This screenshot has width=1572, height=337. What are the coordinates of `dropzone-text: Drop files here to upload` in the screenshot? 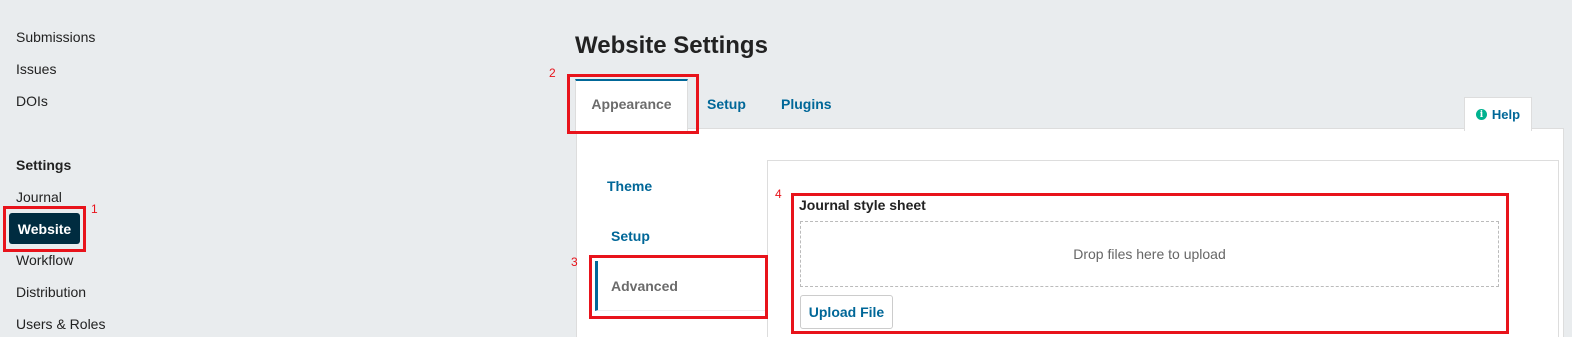 It's located at (1149, 254).